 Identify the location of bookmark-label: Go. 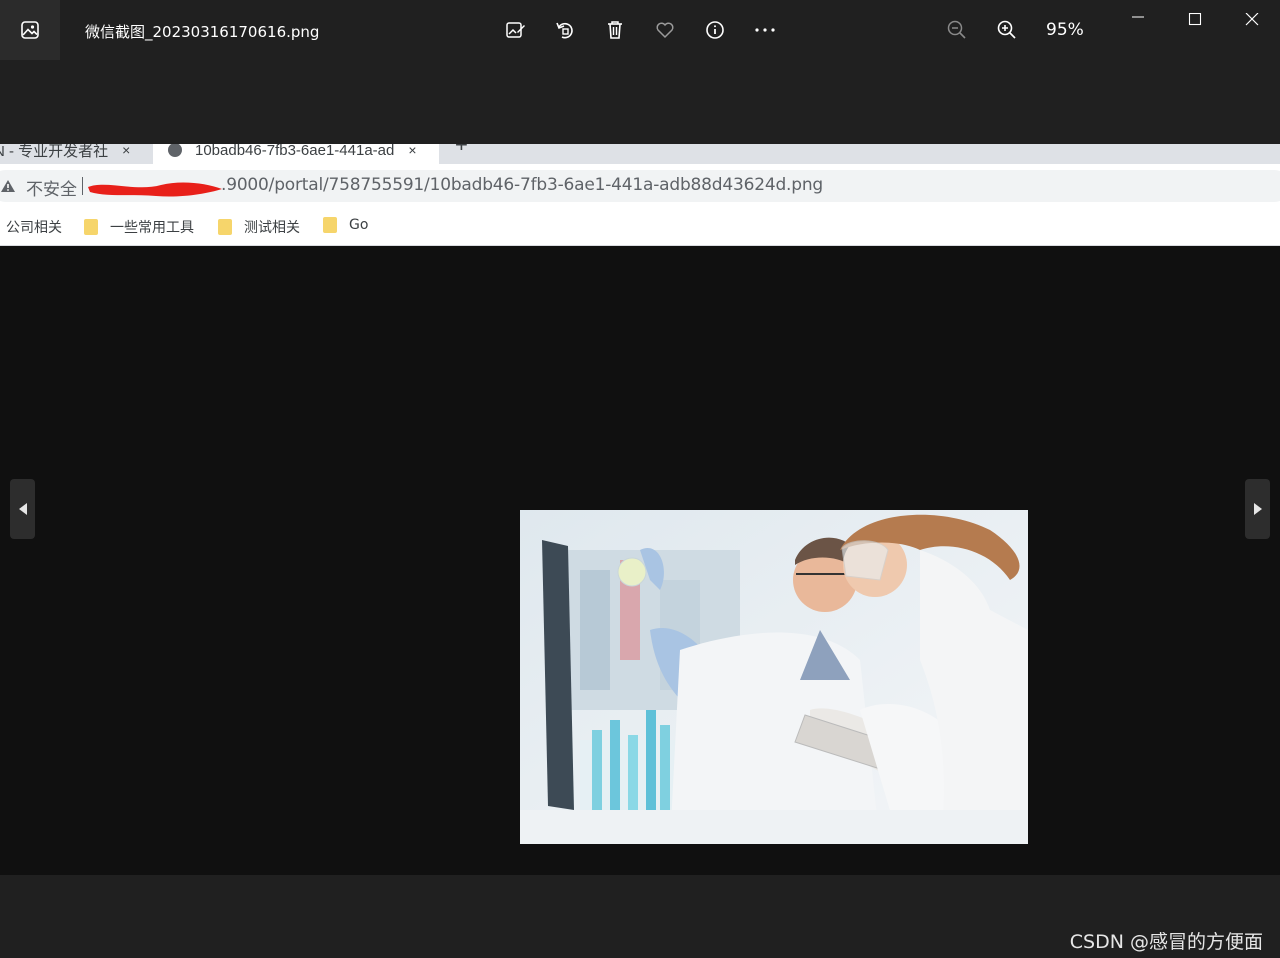
(359, 225).